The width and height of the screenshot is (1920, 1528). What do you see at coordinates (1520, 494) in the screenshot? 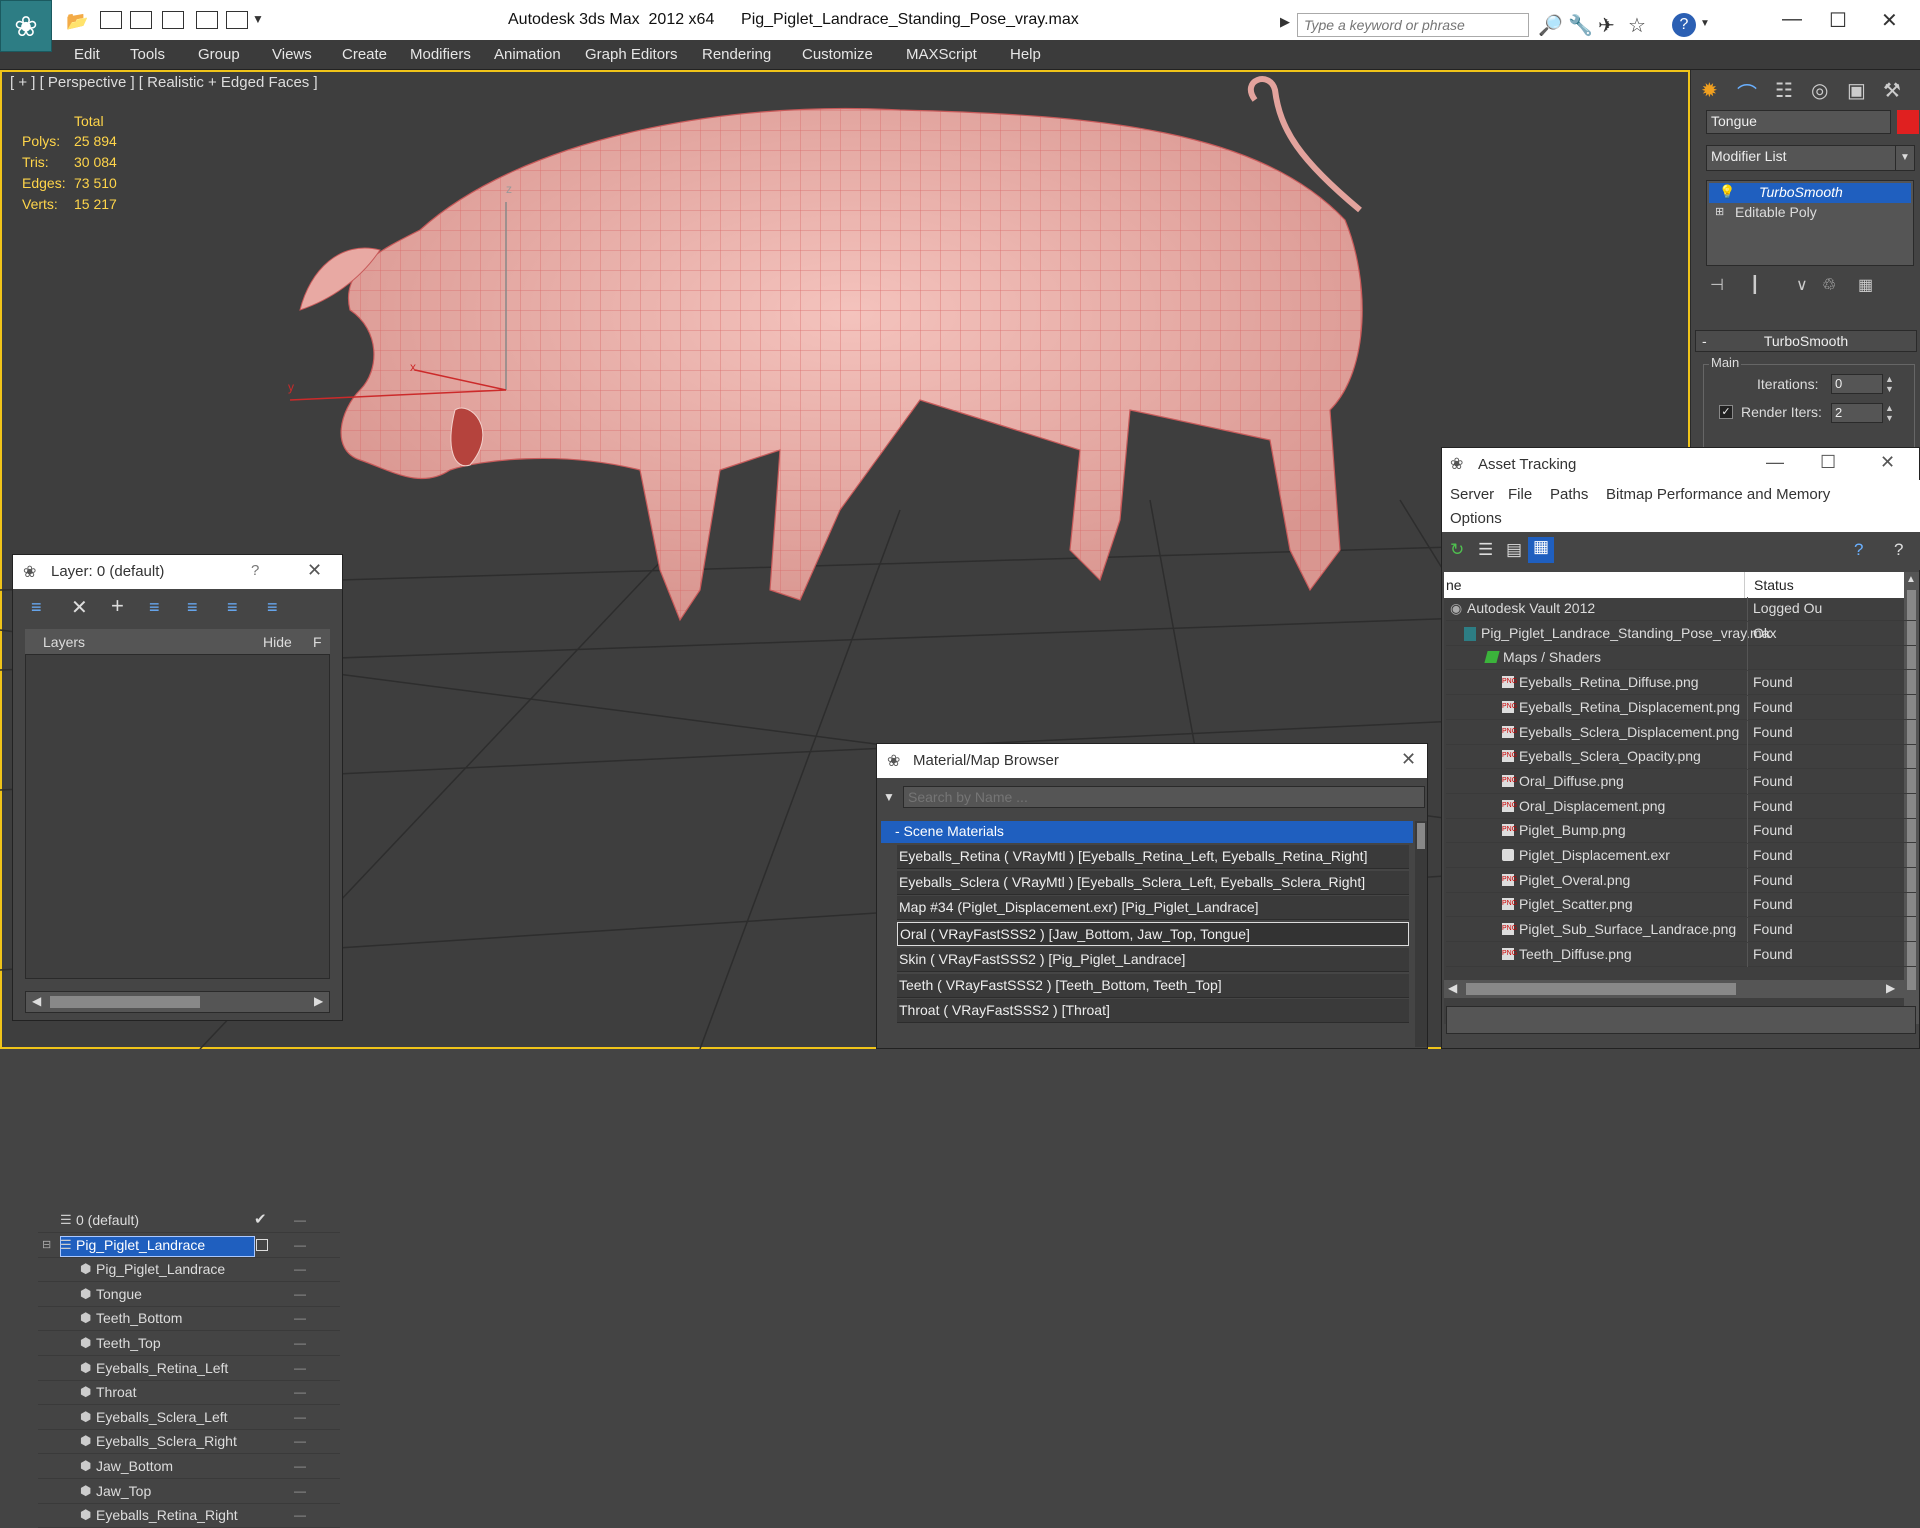
I see `menu-file: File` at bounding box center [1520, 494].